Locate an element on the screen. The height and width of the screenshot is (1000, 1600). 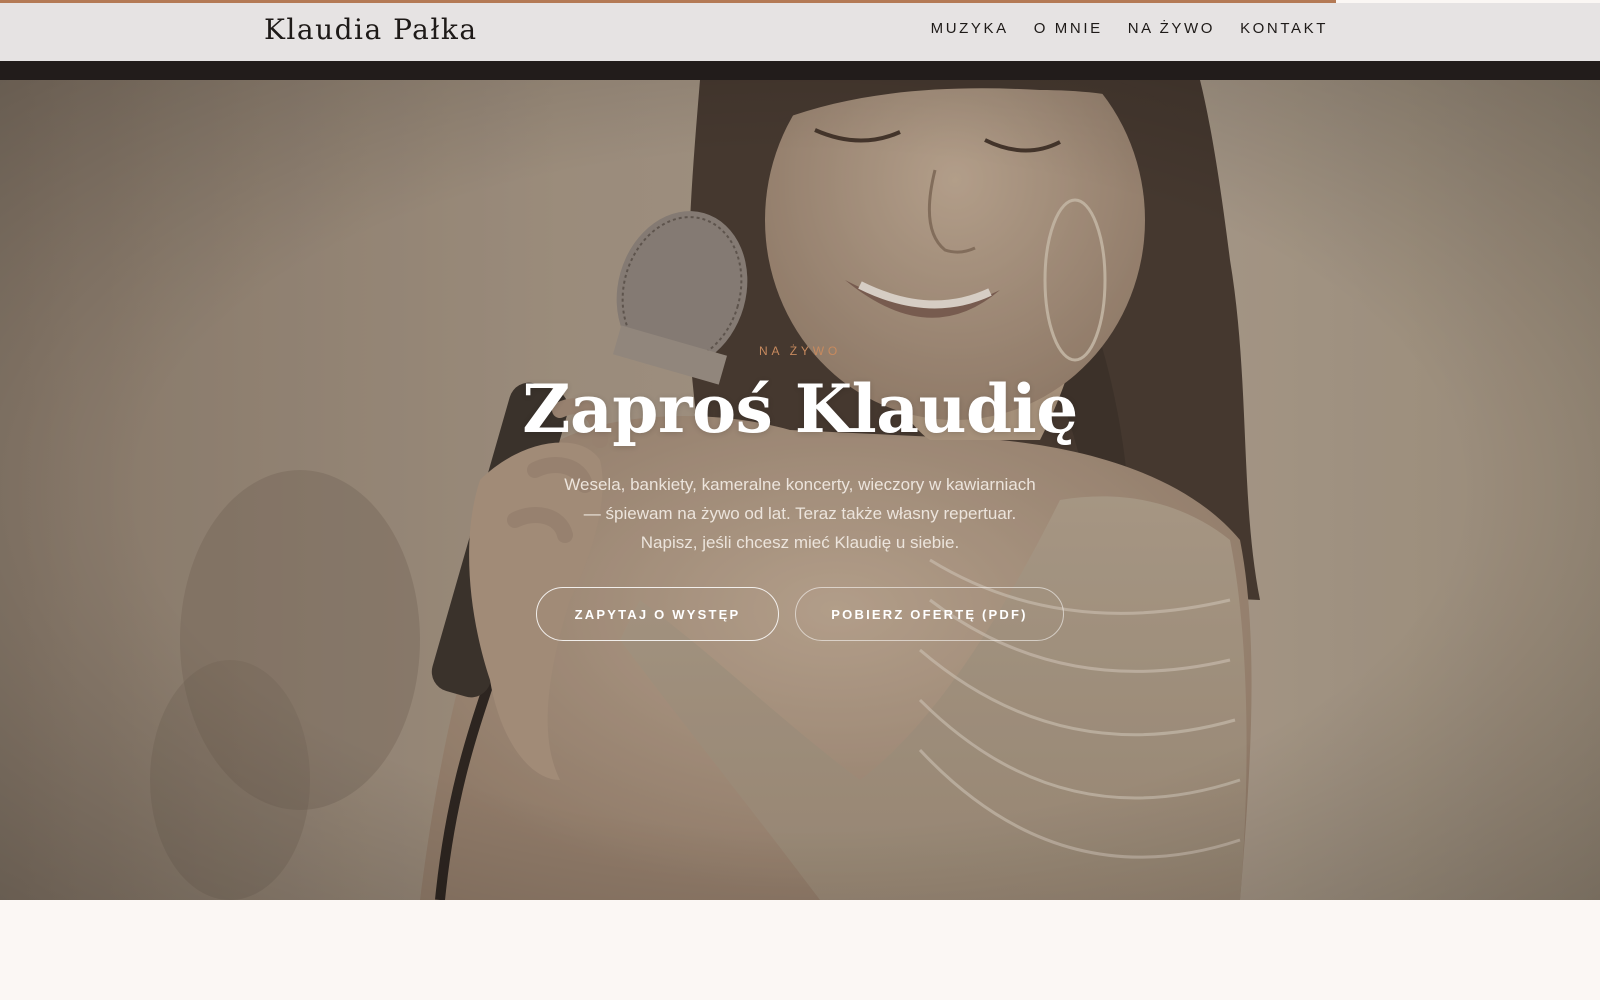
site-logo: Klaudia Pałka is located at coordinates (371, 29).